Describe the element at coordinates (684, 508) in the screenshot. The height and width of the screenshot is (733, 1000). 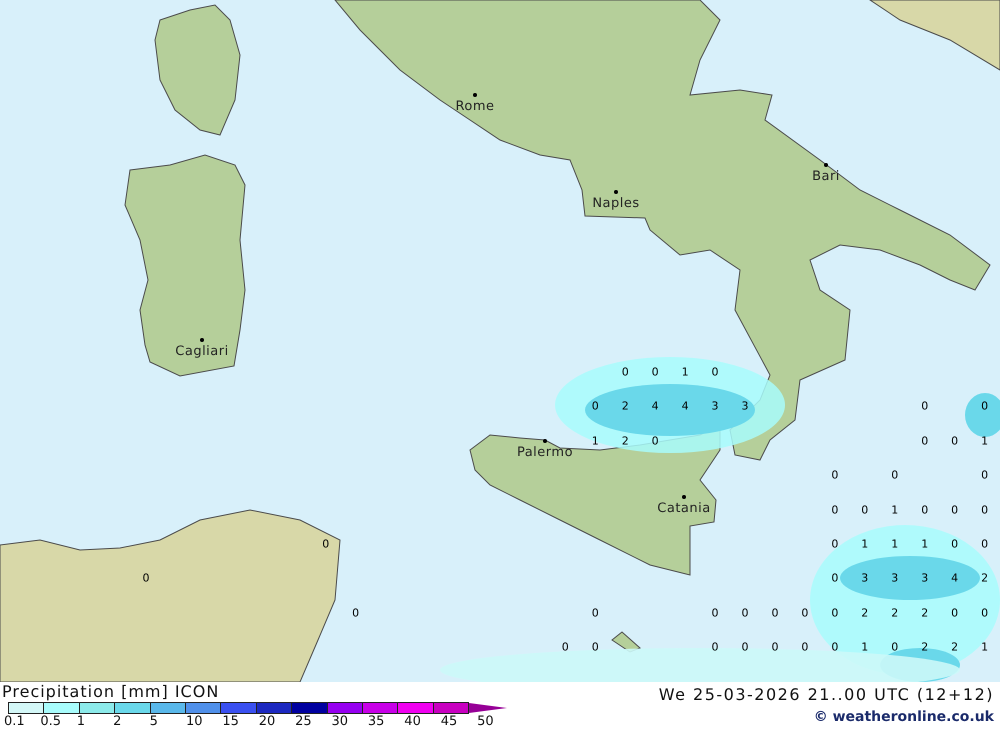
I see `city-label: Catania` at that location.